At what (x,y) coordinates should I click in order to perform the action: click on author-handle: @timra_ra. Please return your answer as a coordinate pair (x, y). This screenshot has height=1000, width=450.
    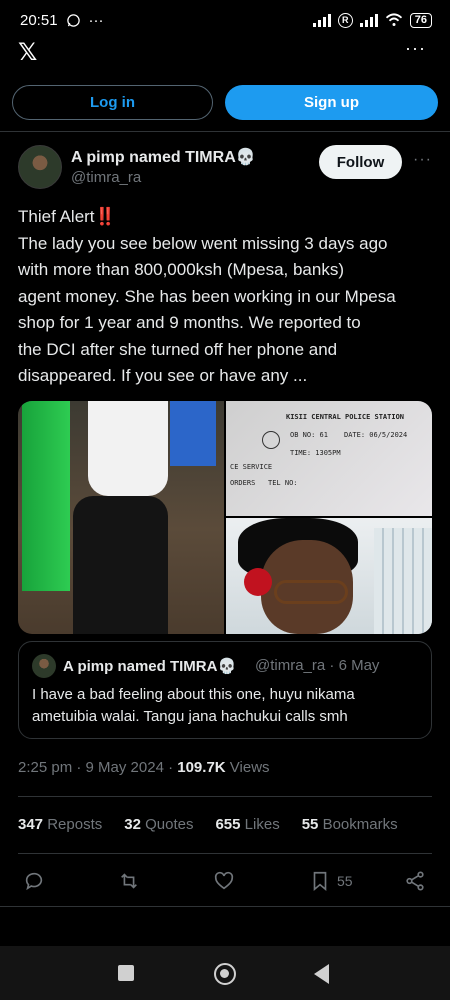
    Looking at the image, I should click on (106, 177).